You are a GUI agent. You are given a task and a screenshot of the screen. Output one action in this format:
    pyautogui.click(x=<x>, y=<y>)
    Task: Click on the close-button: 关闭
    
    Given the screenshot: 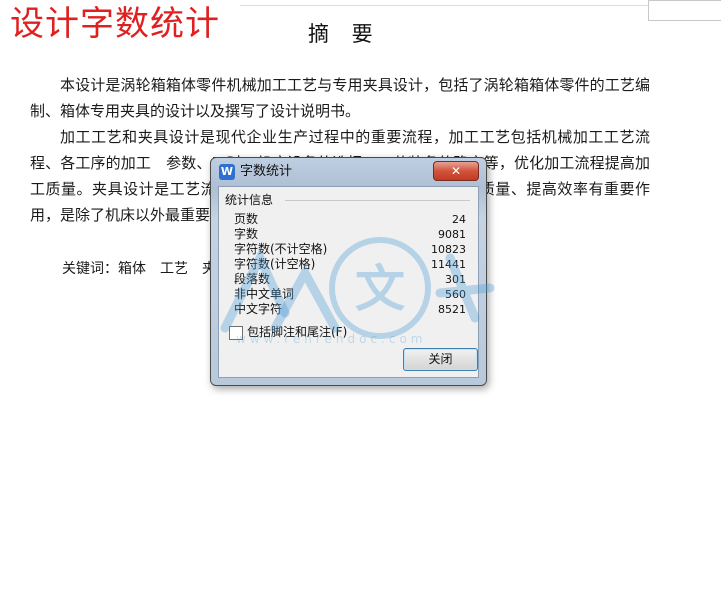 What is the action you would take?
    pyautogui.click(x=440, y=359)
    